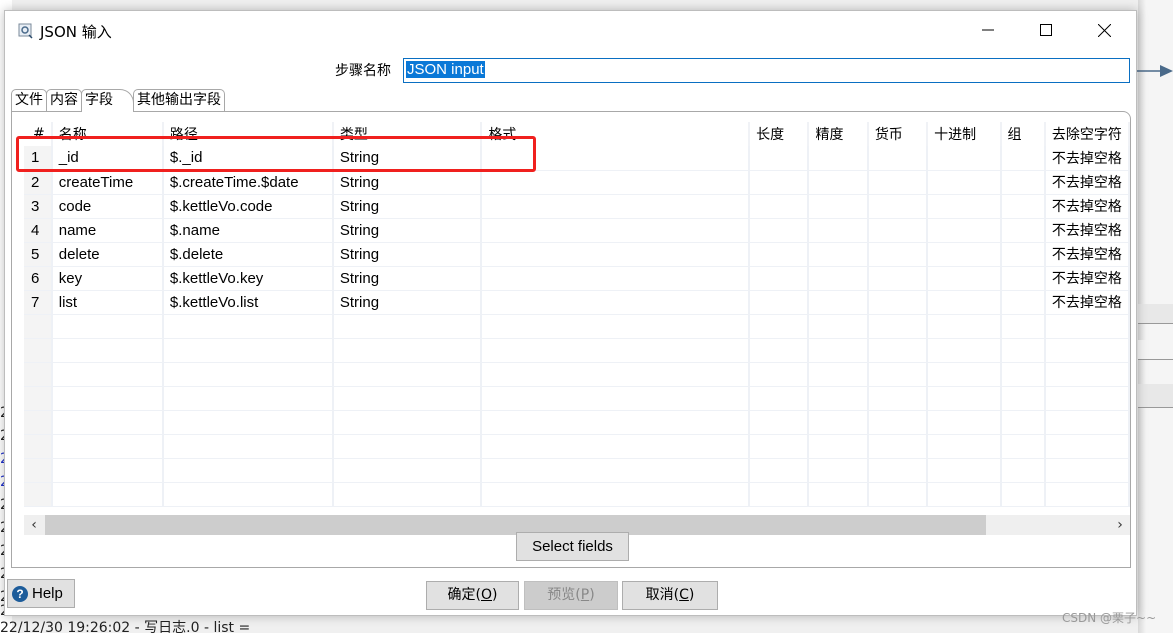 This screenshot has height=633, width=1173. I want to click on cell-name: _id, so click(107, 158).